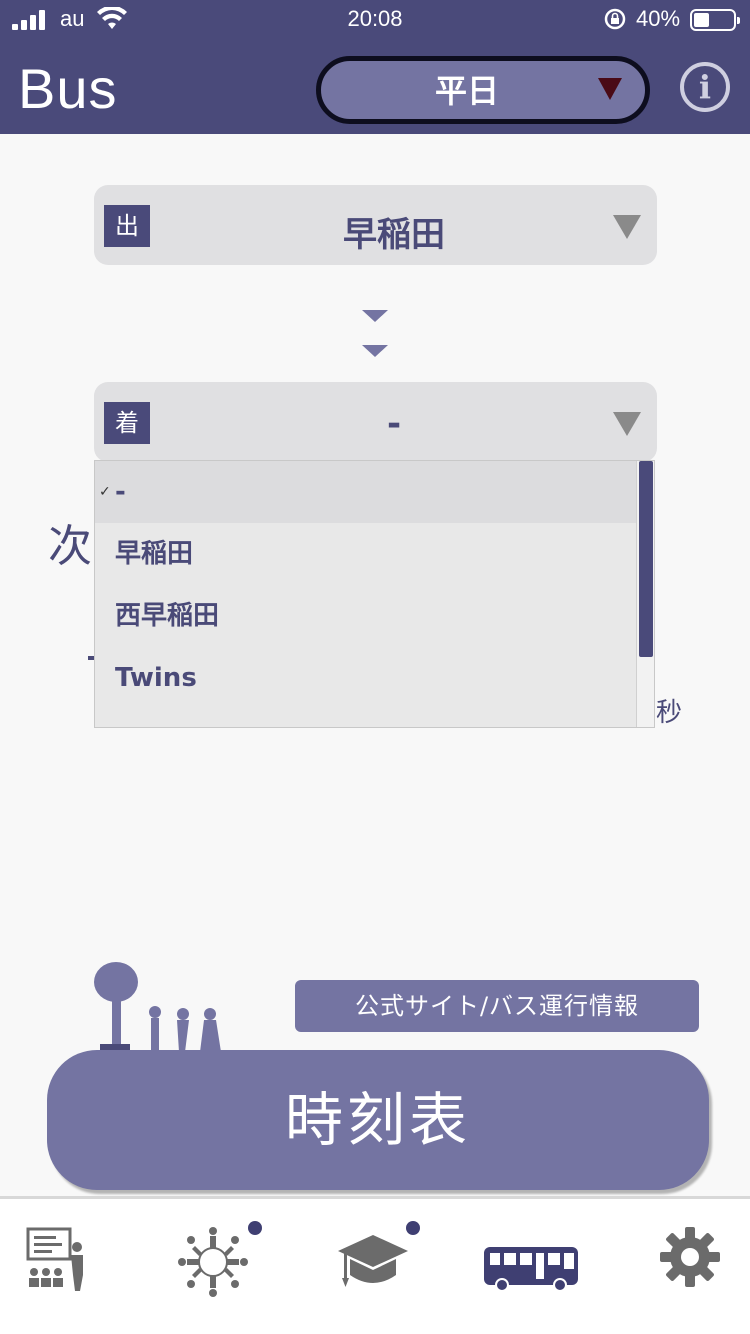  I want to click on tab-community, so click(221, 1268).